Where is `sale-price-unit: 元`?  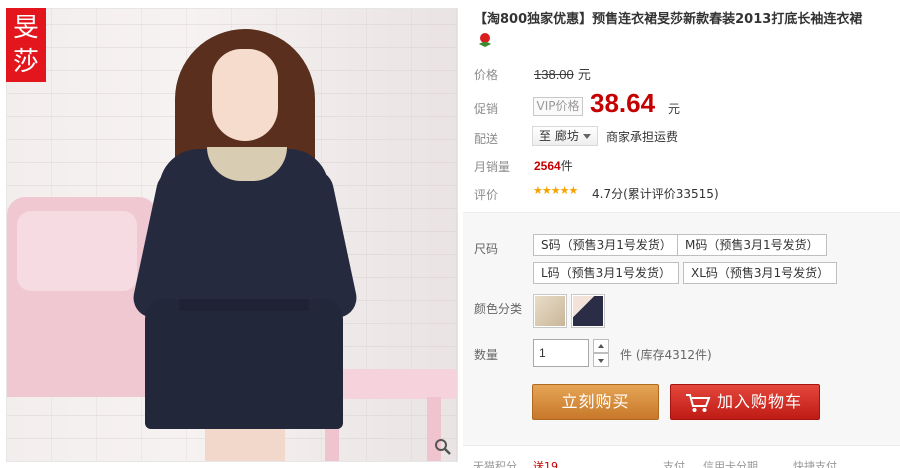 sale-price-unit: 元 is located at coordinates (674, 109).